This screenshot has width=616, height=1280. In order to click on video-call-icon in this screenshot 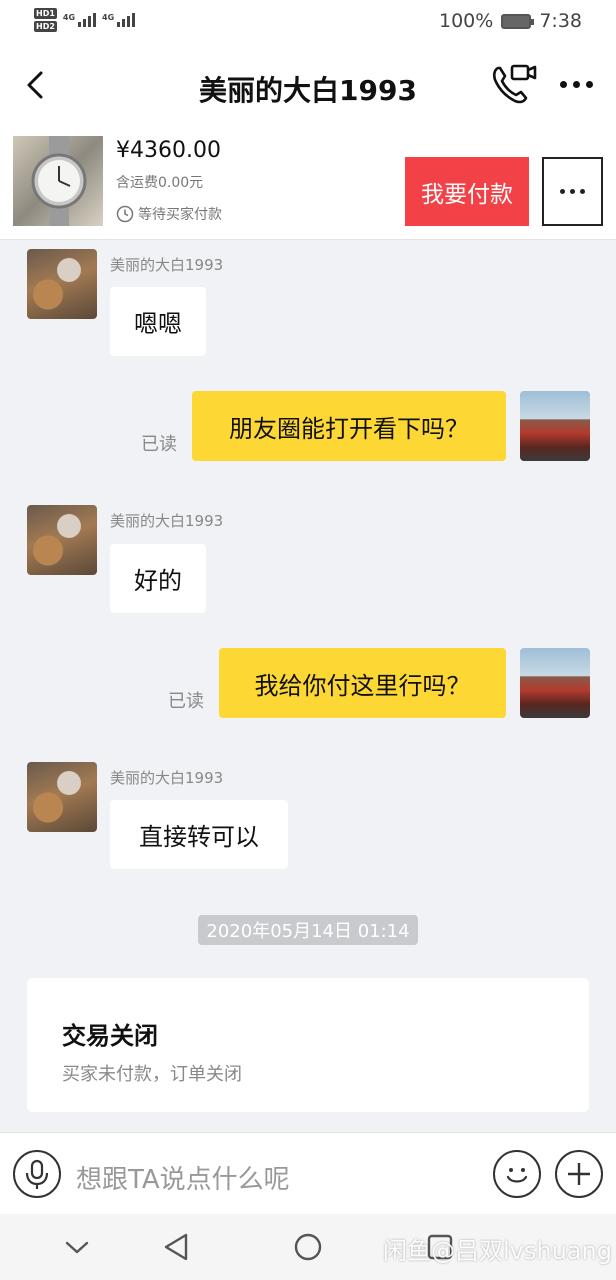, I will do `click(514, 84)`.